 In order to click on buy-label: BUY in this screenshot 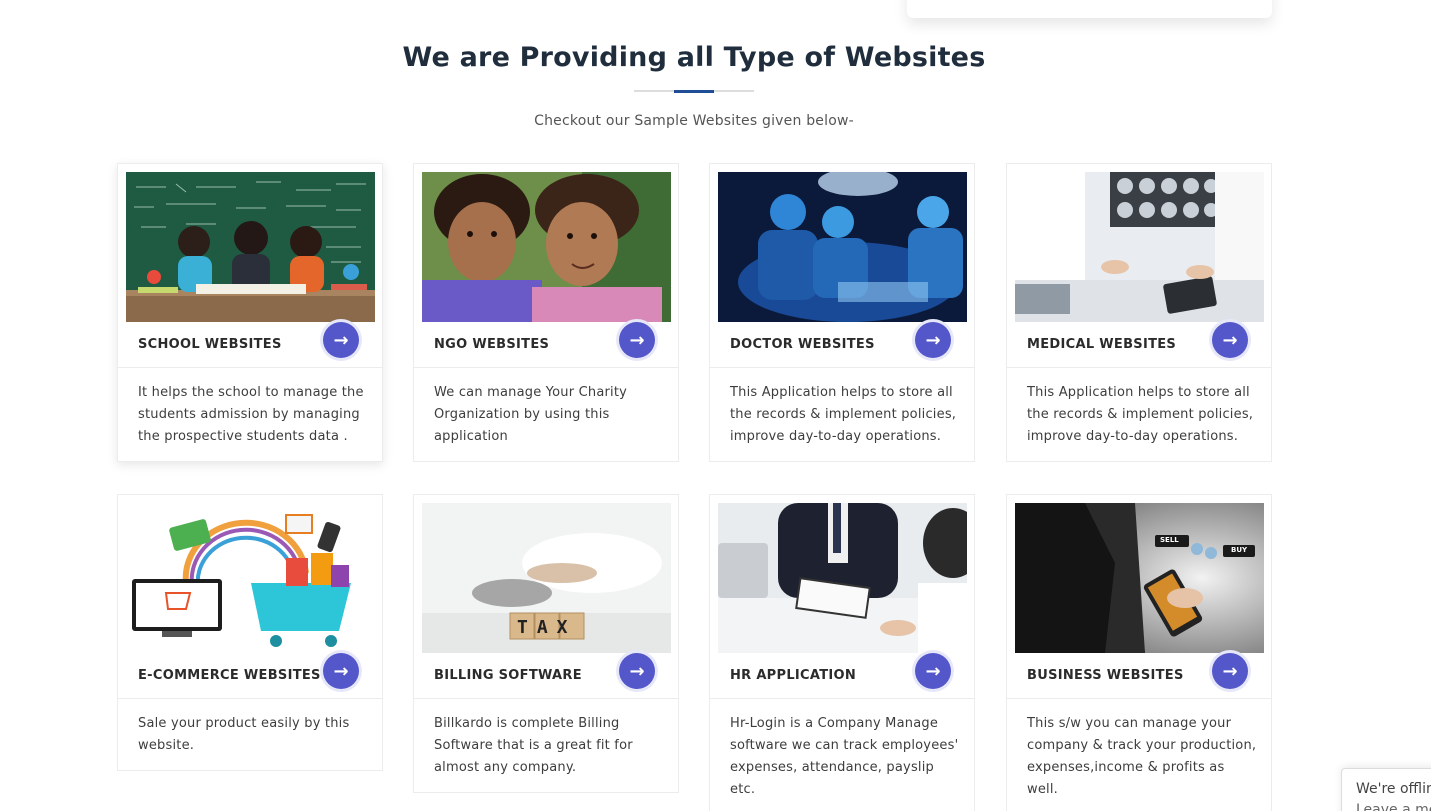, I will do `click(1239, 550)`.